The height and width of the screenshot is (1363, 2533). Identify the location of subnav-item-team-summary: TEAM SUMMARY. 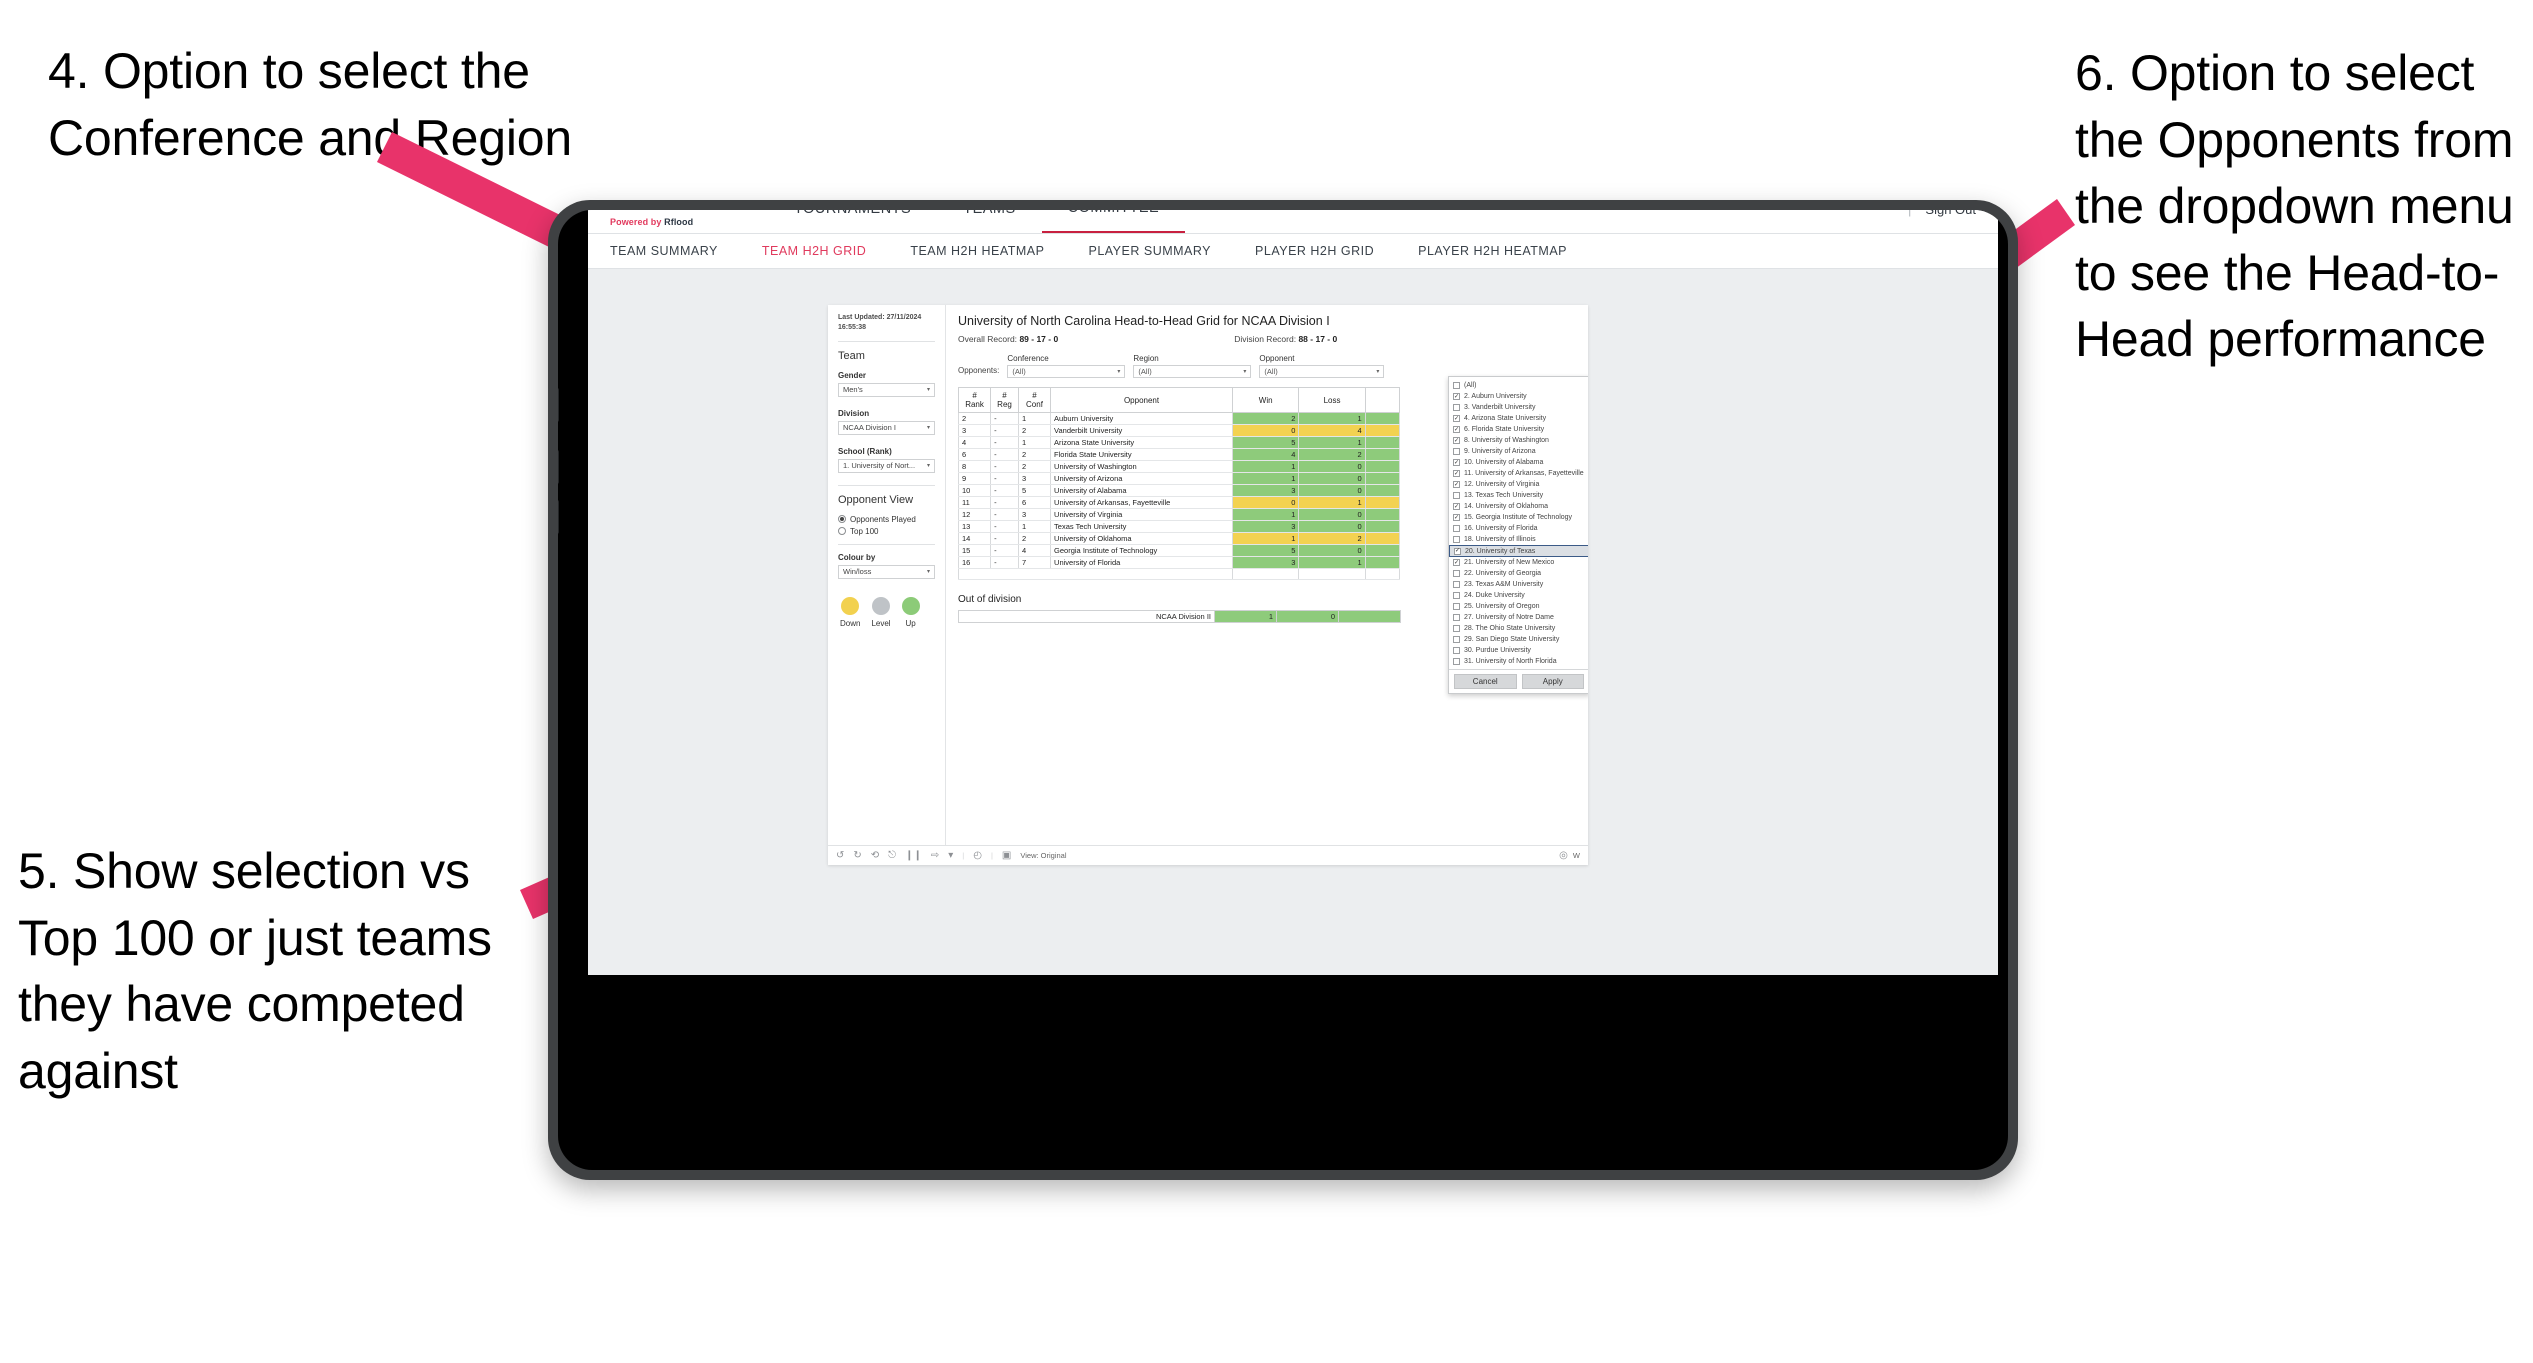
(675, 251).